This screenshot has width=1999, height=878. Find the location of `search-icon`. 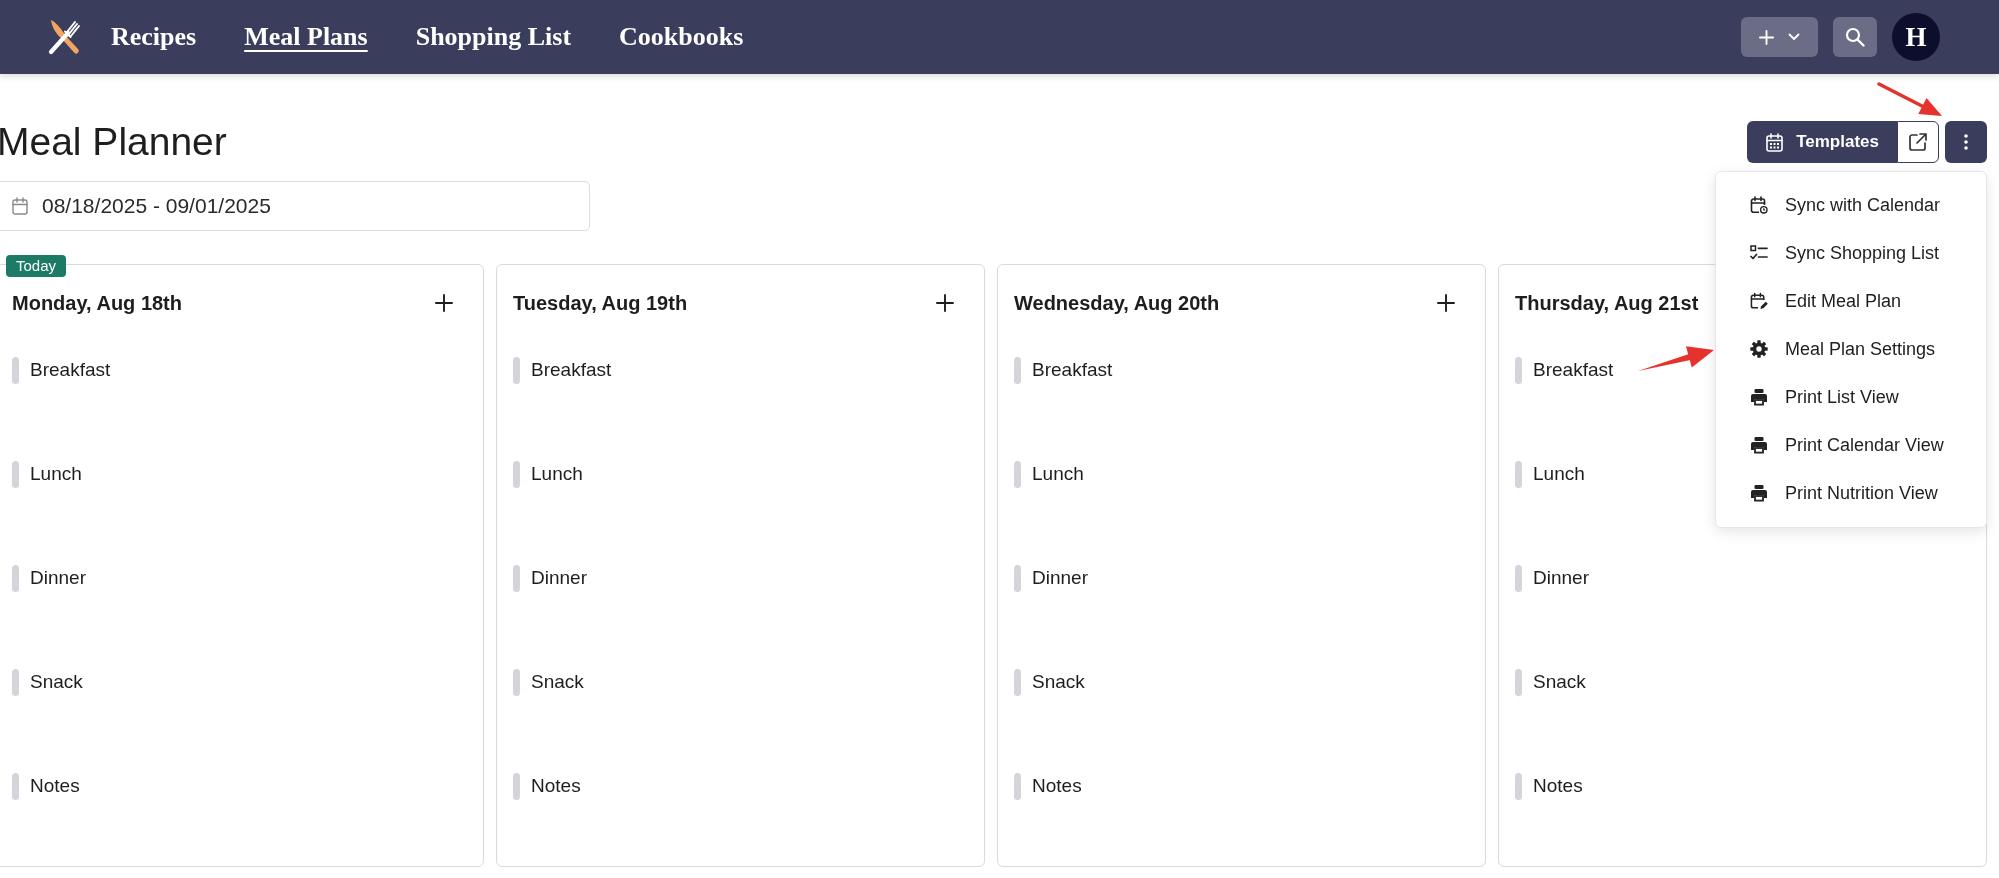

search-icon is located at coordinates (1855, 37).